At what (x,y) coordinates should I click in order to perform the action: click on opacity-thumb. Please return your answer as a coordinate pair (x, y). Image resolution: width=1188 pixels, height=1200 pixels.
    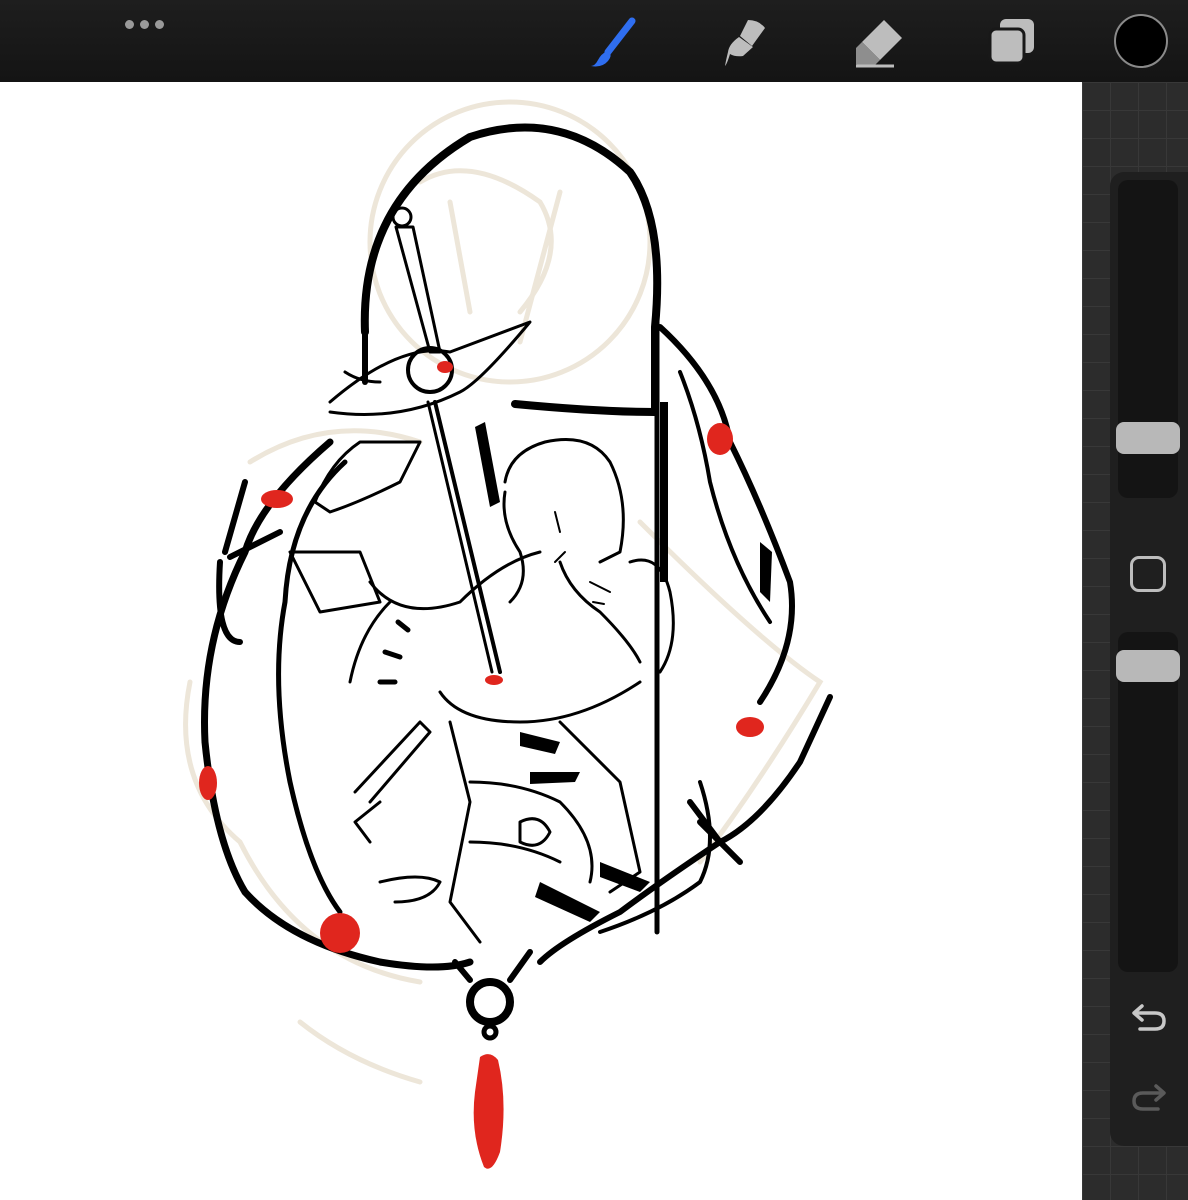
    Looking at the image, I should click on (1148, 666).